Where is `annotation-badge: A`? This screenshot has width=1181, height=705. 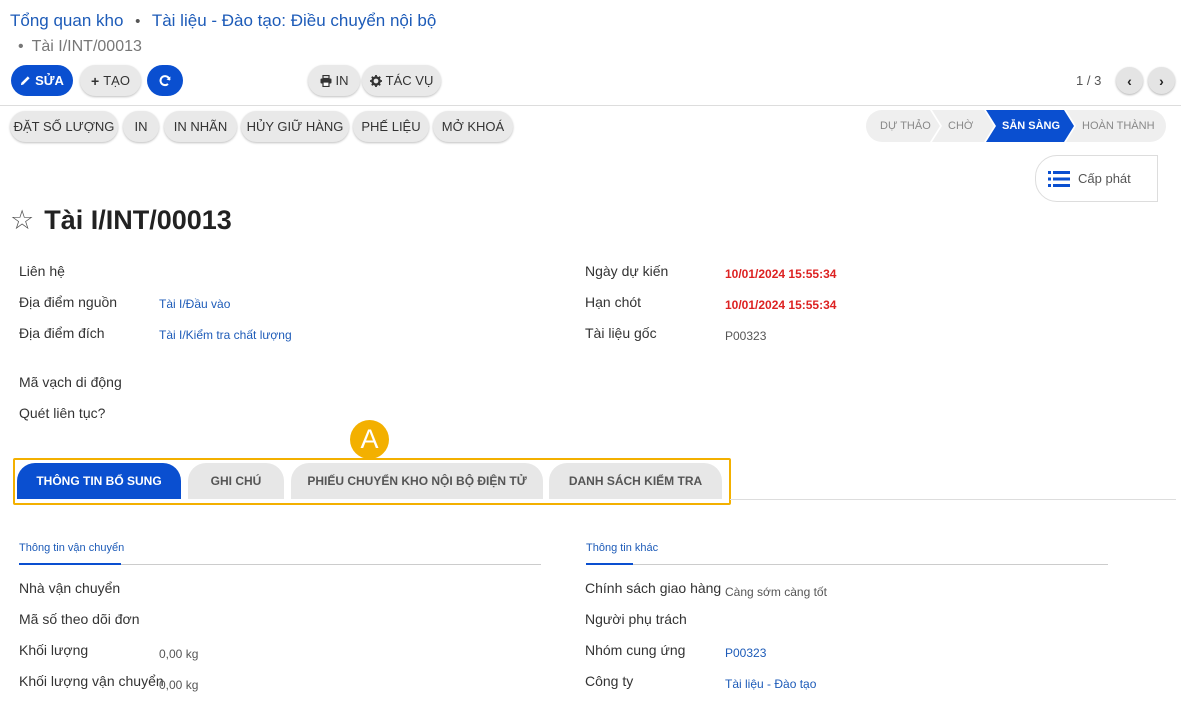 annotation-badge: A is located at coordinates (369, 439).